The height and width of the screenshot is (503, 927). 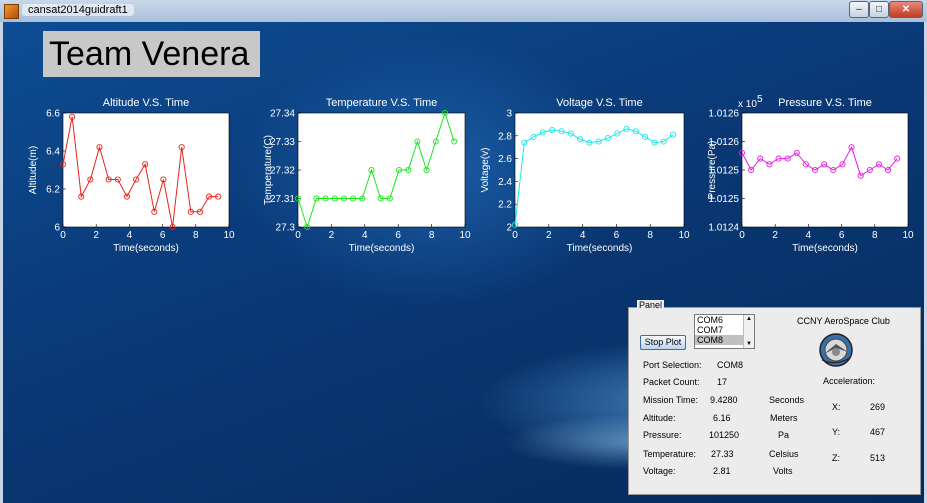 I want to click on y-tick-label: 27.31, so click(x=282, y=199).